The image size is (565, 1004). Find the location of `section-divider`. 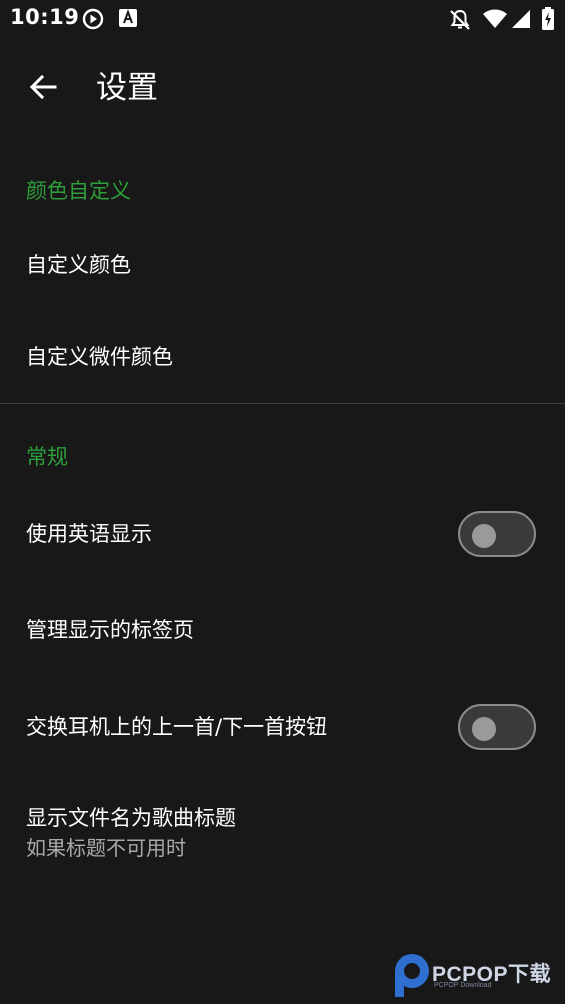

section-divider is located at coordinates (282, 403).